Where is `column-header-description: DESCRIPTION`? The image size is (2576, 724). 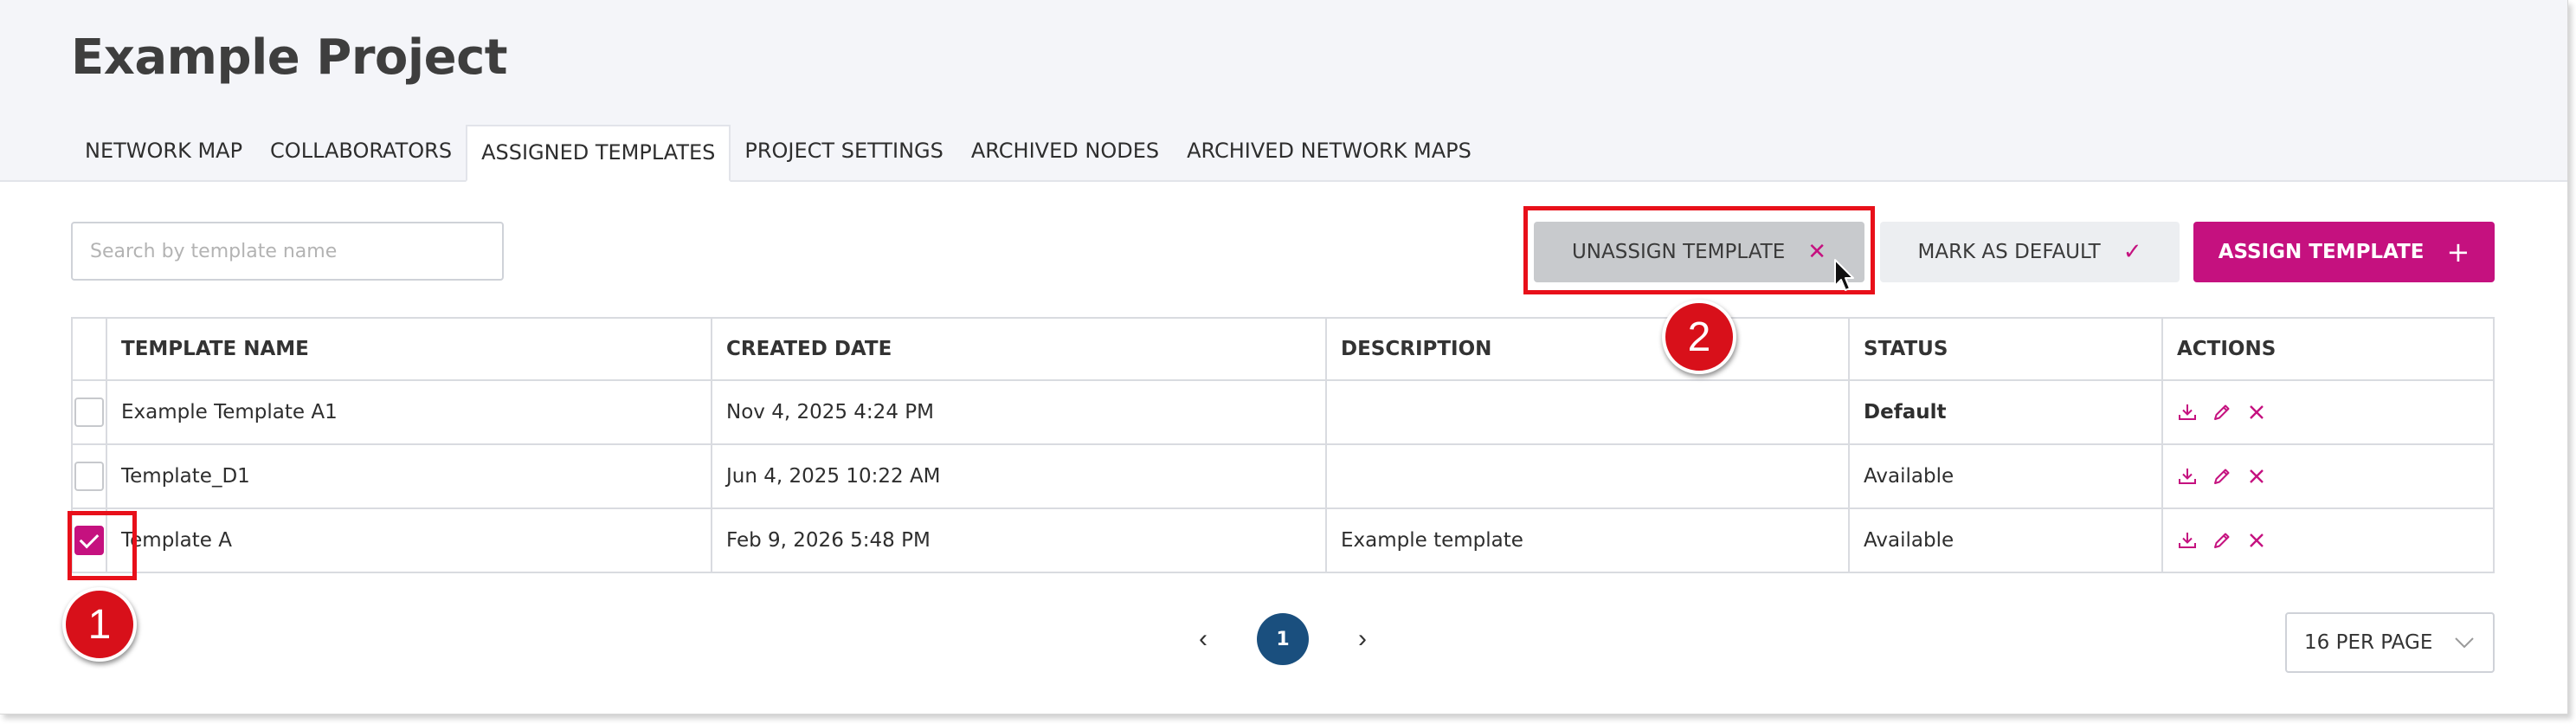
column-header-description: DESCRIPTION is located at coordinates (1587, 349).